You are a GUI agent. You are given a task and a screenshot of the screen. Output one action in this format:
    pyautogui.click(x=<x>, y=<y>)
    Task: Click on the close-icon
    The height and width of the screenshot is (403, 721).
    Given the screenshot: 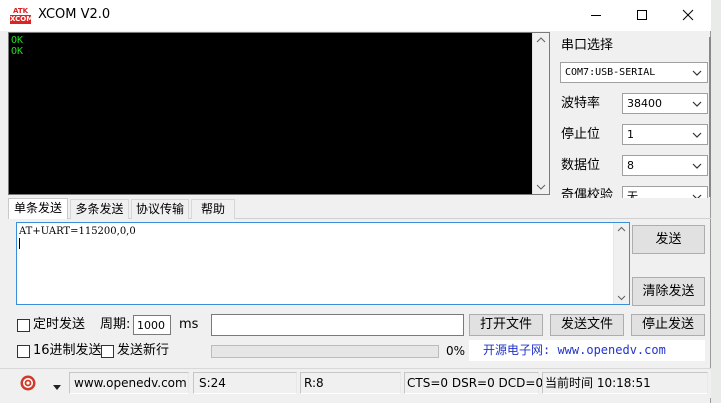 What is the action you would take?
    pyautogui.click(x=688, y=15)
    